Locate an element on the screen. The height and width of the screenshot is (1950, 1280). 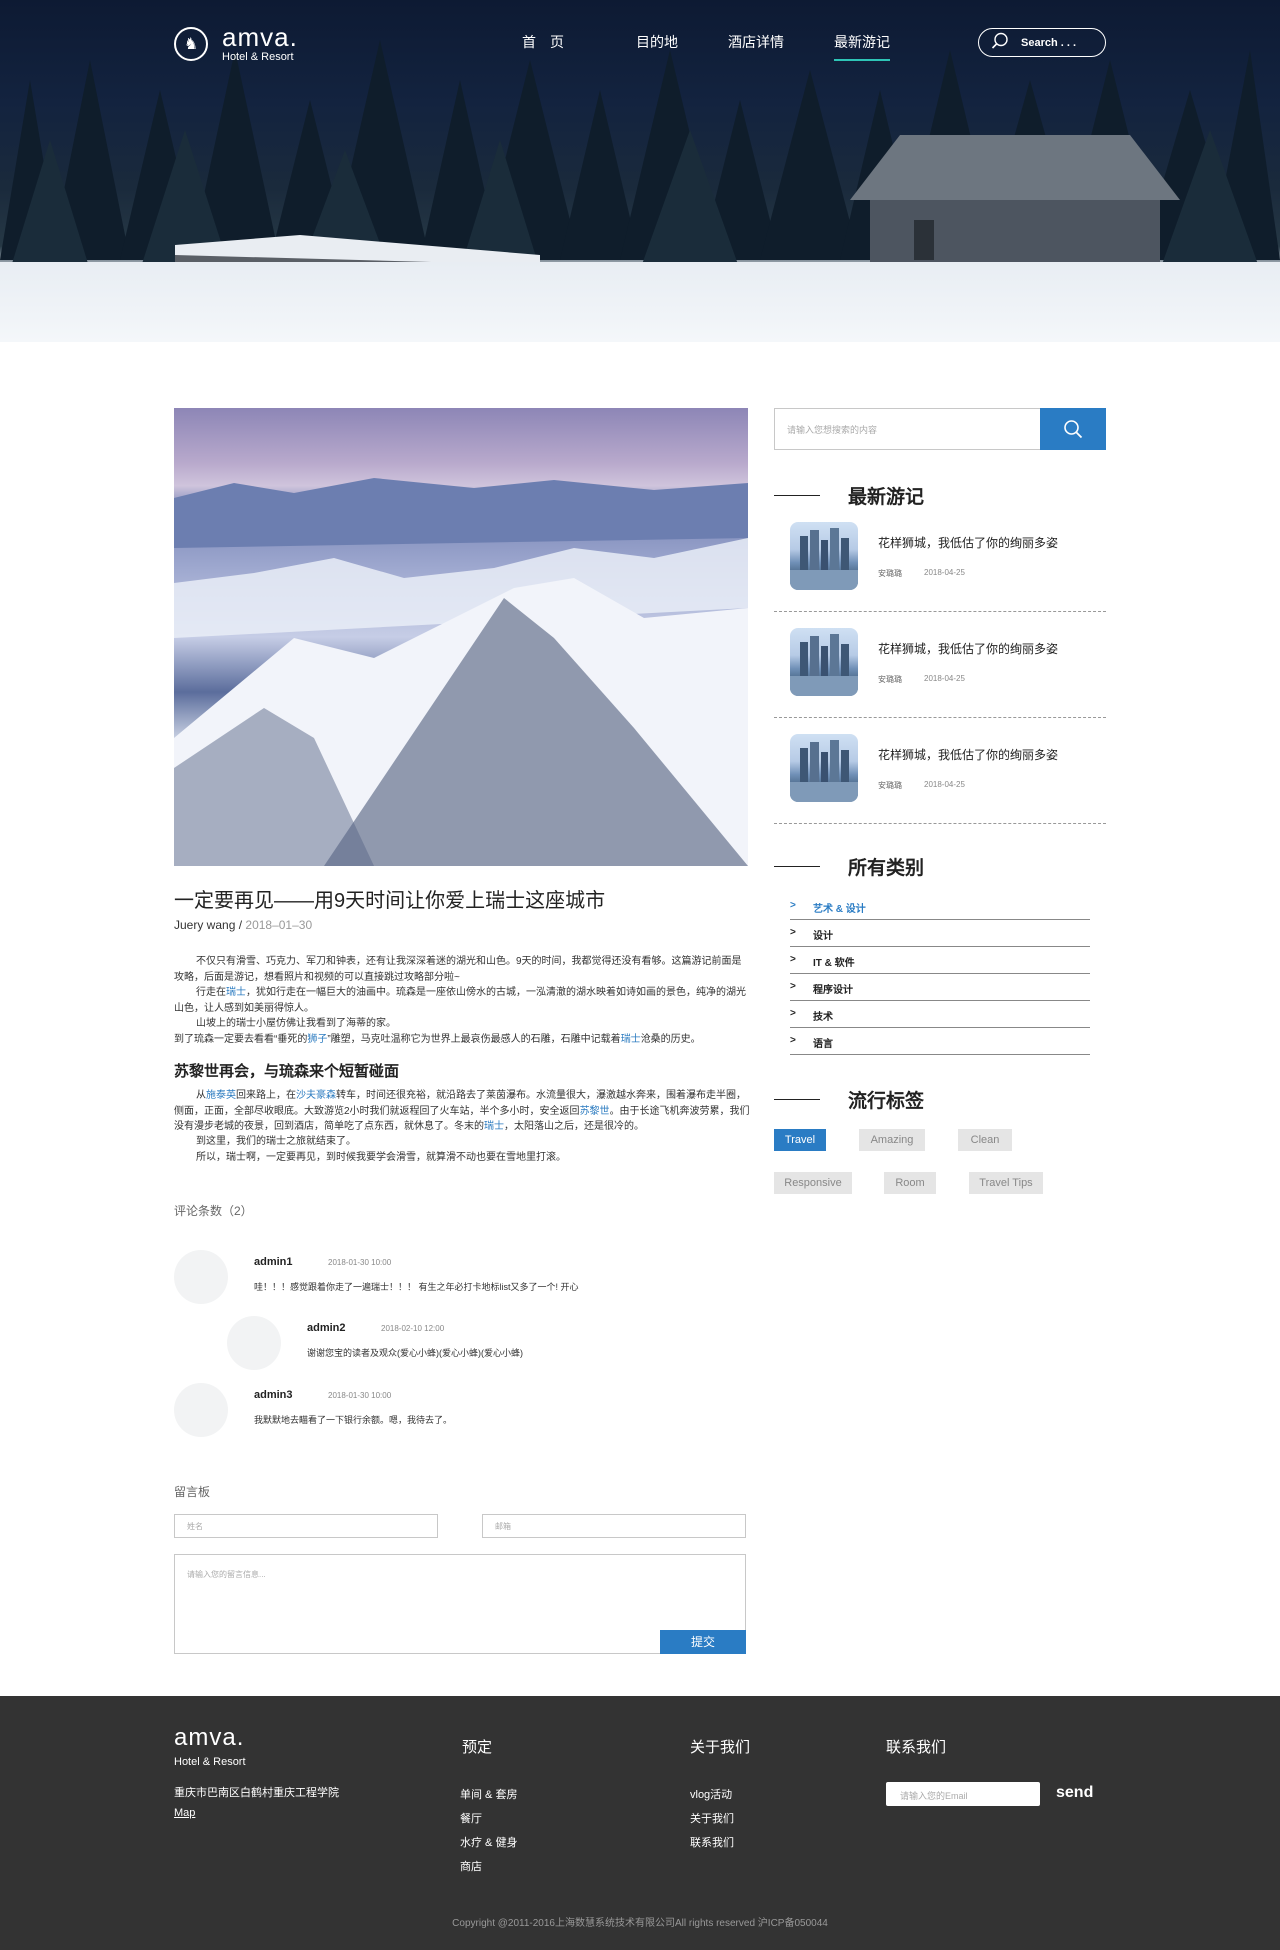
header-search: Search . . . is located at coordinates (1042, 42).